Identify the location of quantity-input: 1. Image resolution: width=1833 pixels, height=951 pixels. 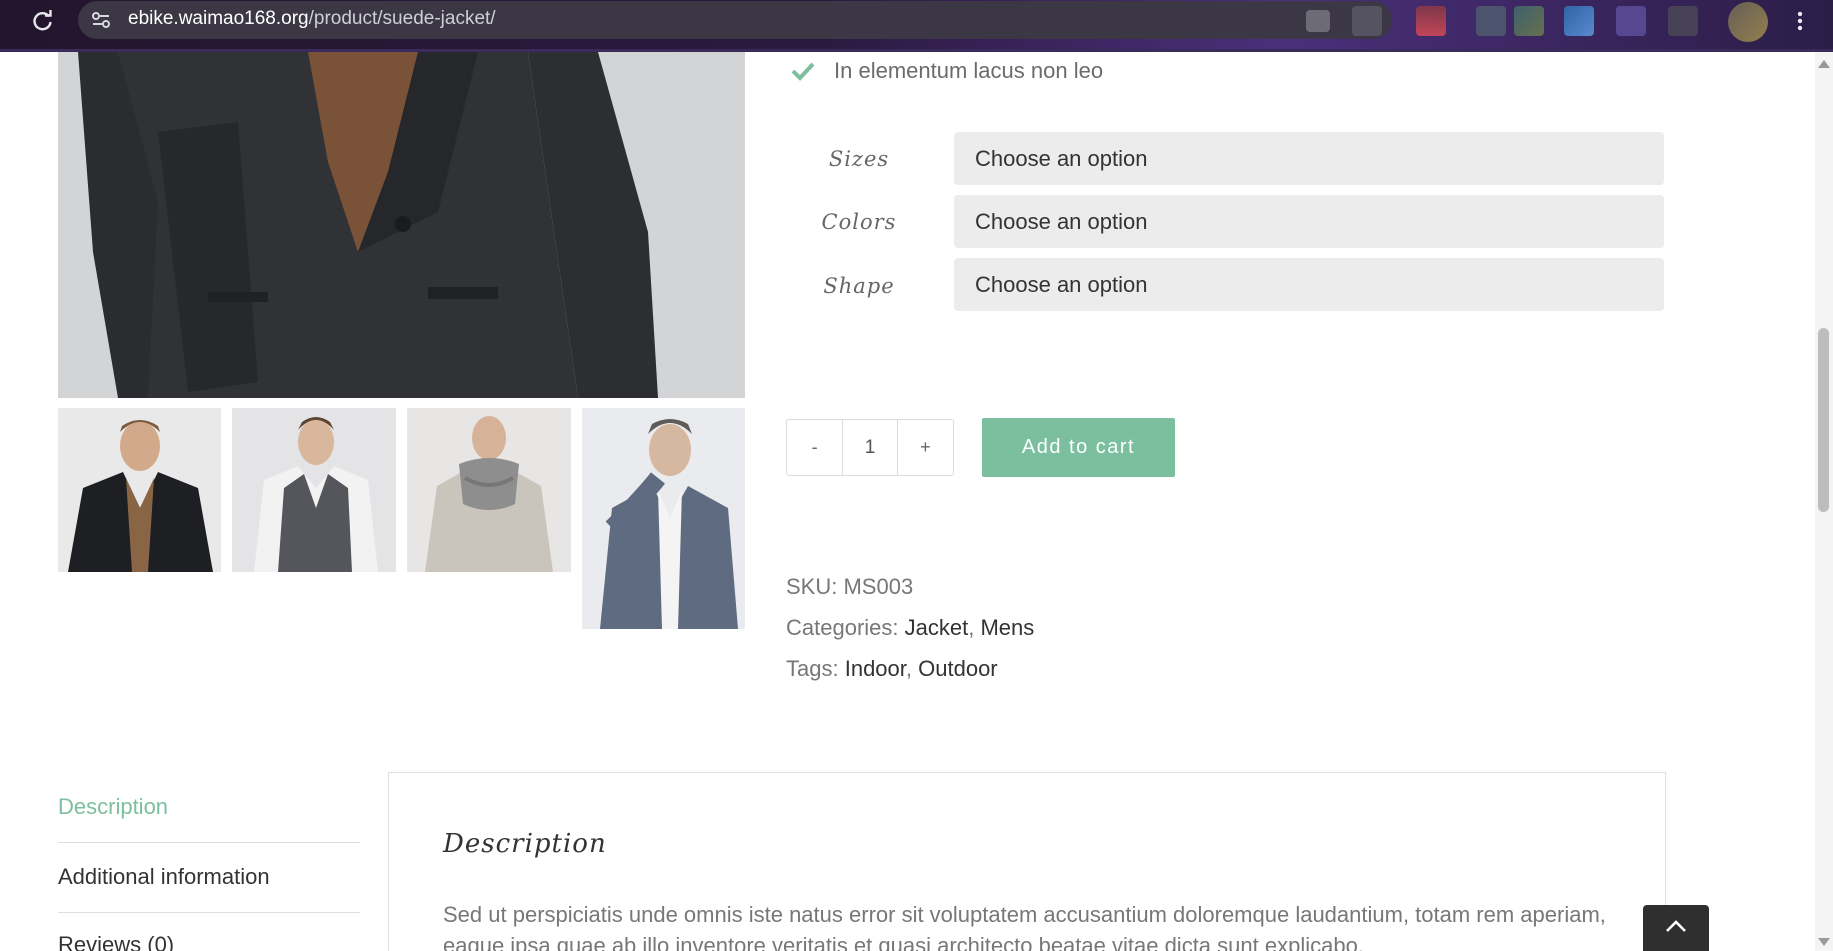
(870, 447).